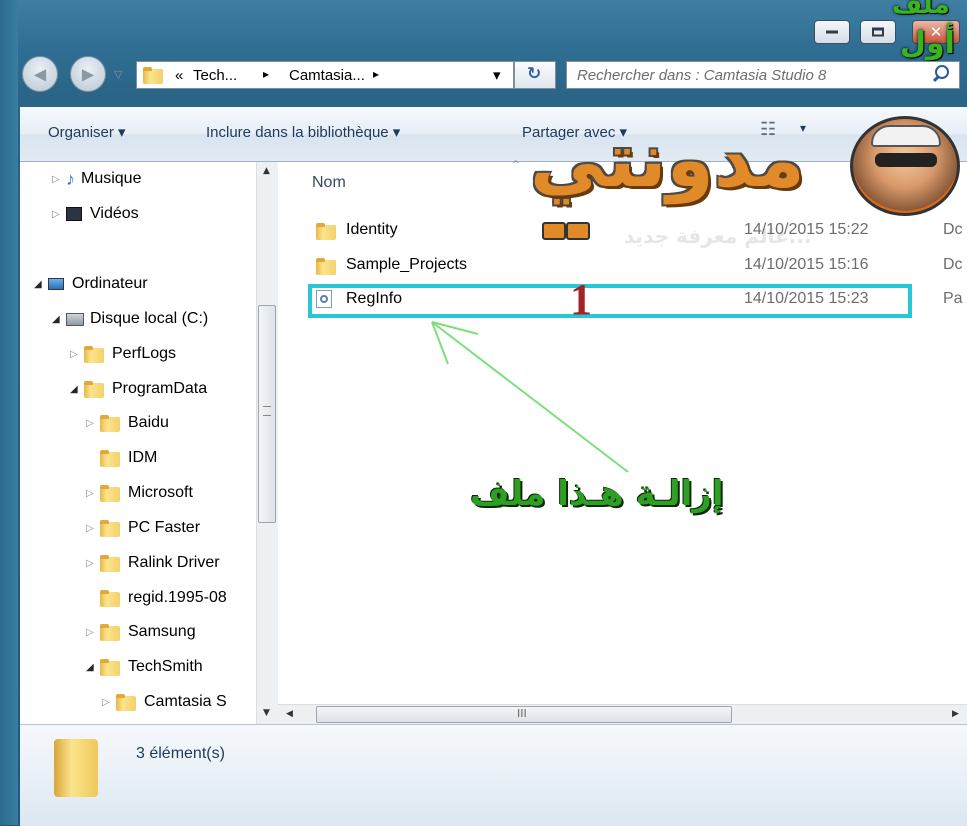  What do you see at coordinates (121, 458) in the screenshot?
I see `nav-item-idm: IDM` at bounding box center [121, 458].